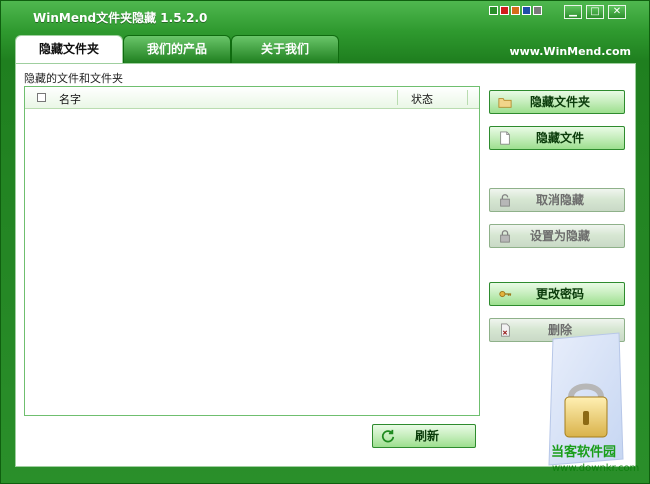 The image size is (650, 484). I want to click on skin-green, so click(493, 10).